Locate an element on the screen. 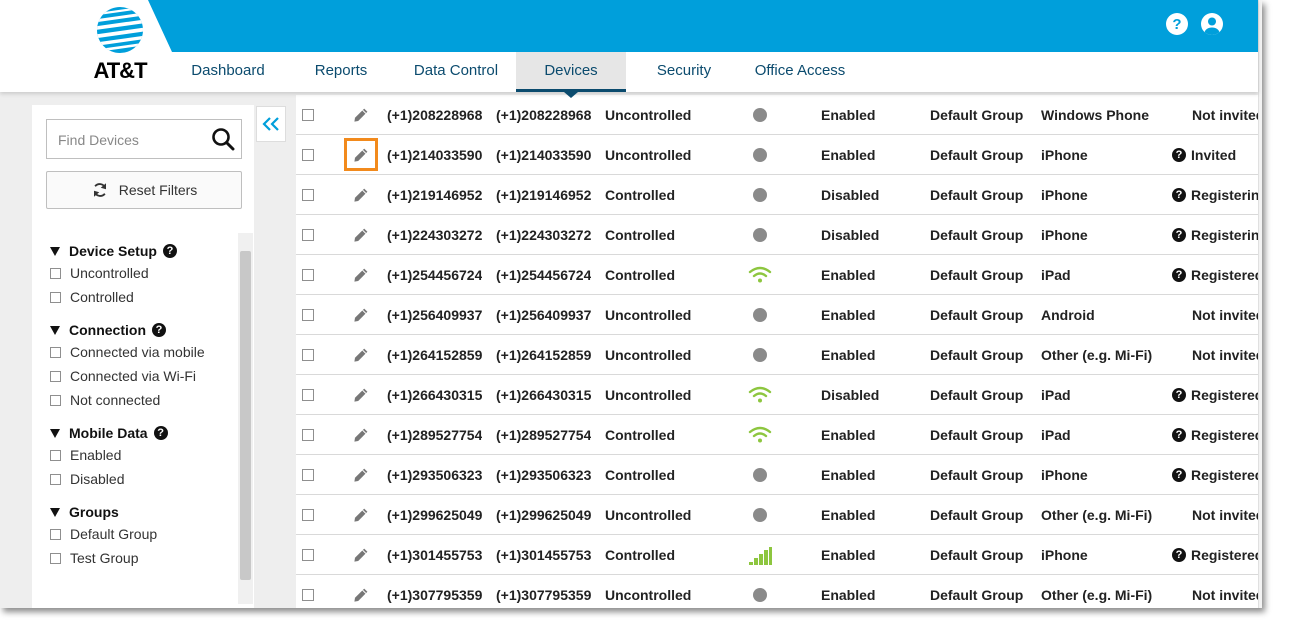 The image size is (1293, 624). filter-option: Not connected is located at coordinates (143, 400).